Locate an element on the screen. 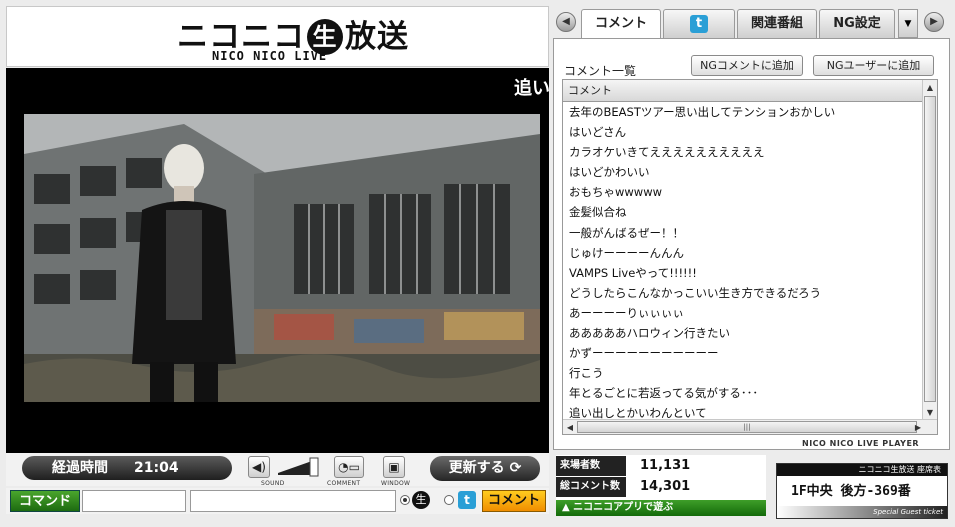 This screenshot has height=527, width=955. comment-row: はいどかわいい is located at coordinates (743, 172).